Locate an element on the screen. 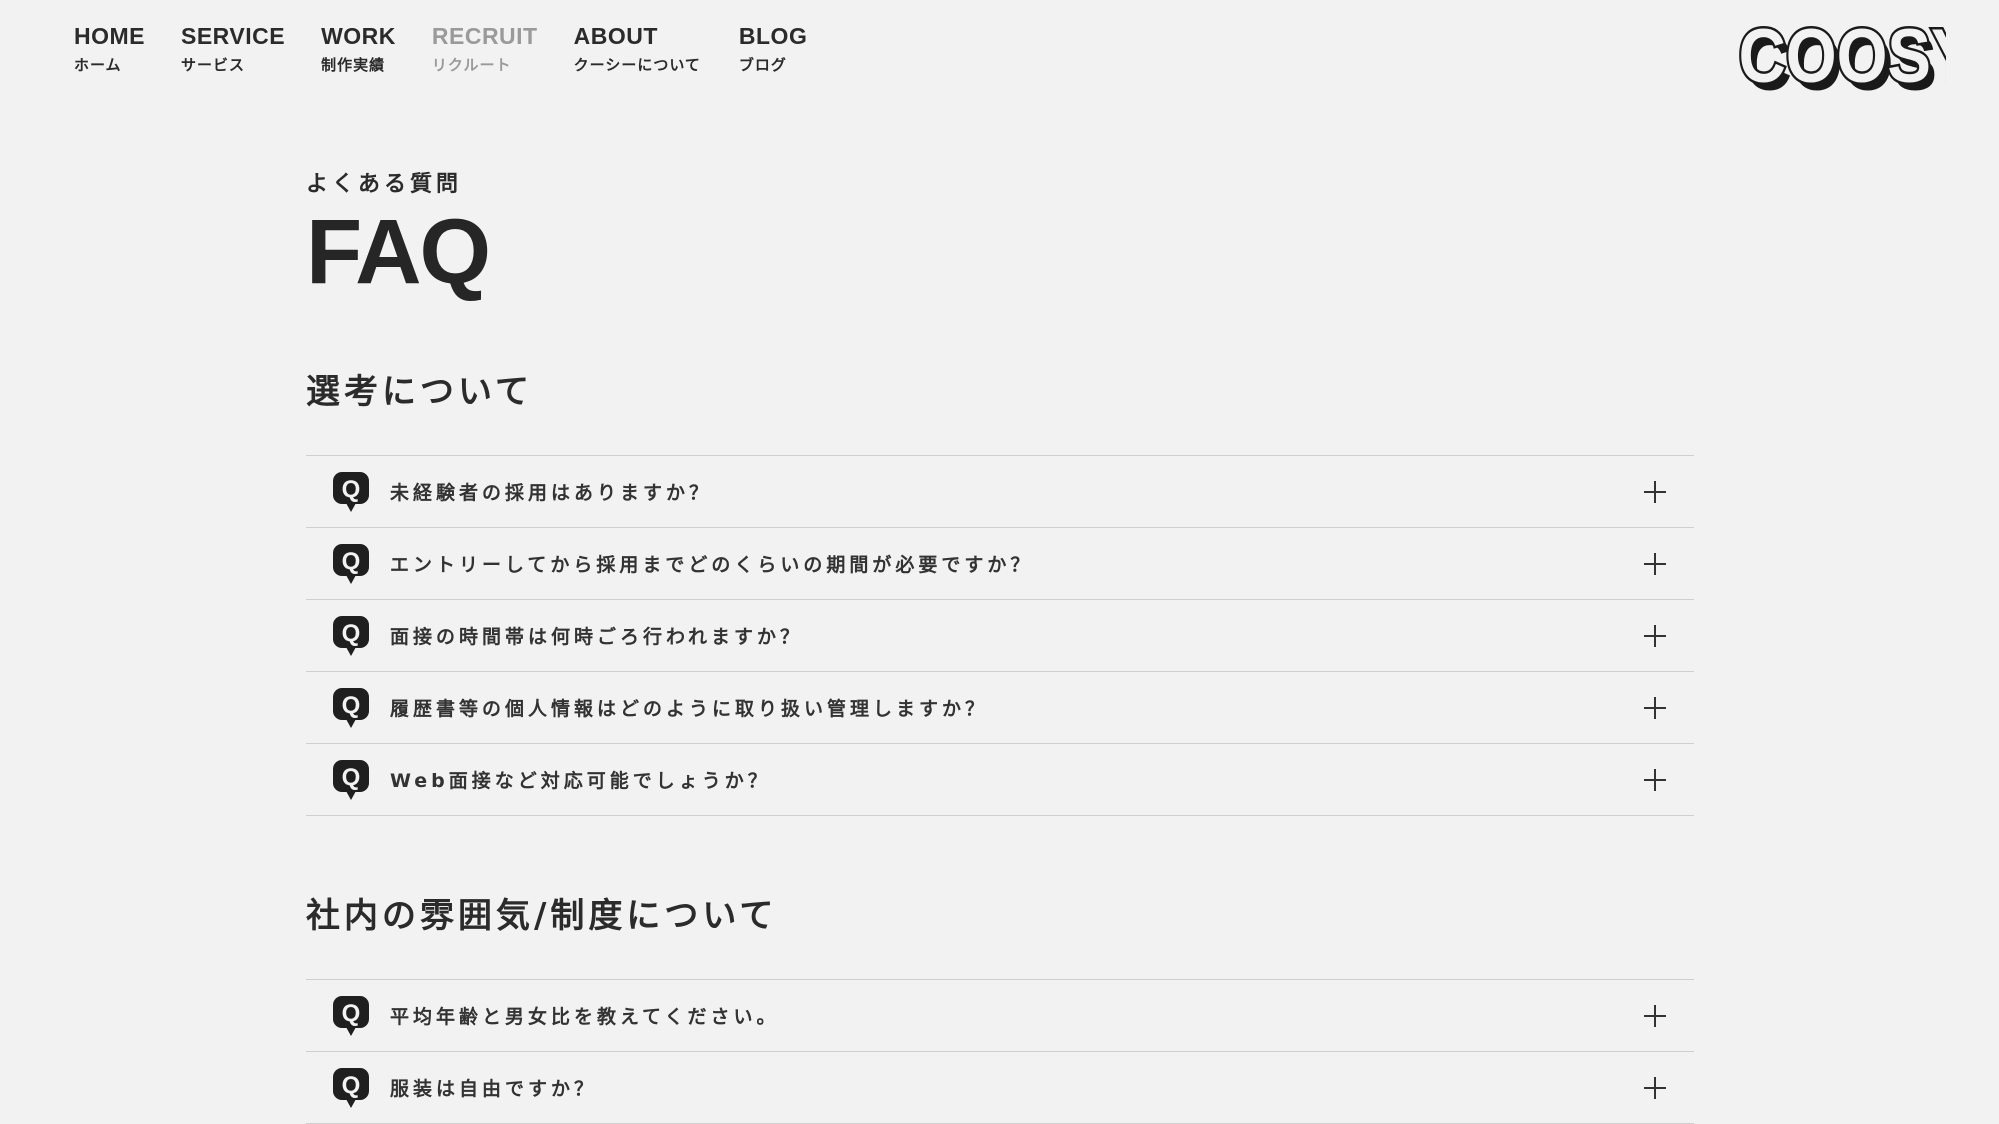  section-title-culture: 社内の雰囲気/制度について is located at coordinates (542, 916).